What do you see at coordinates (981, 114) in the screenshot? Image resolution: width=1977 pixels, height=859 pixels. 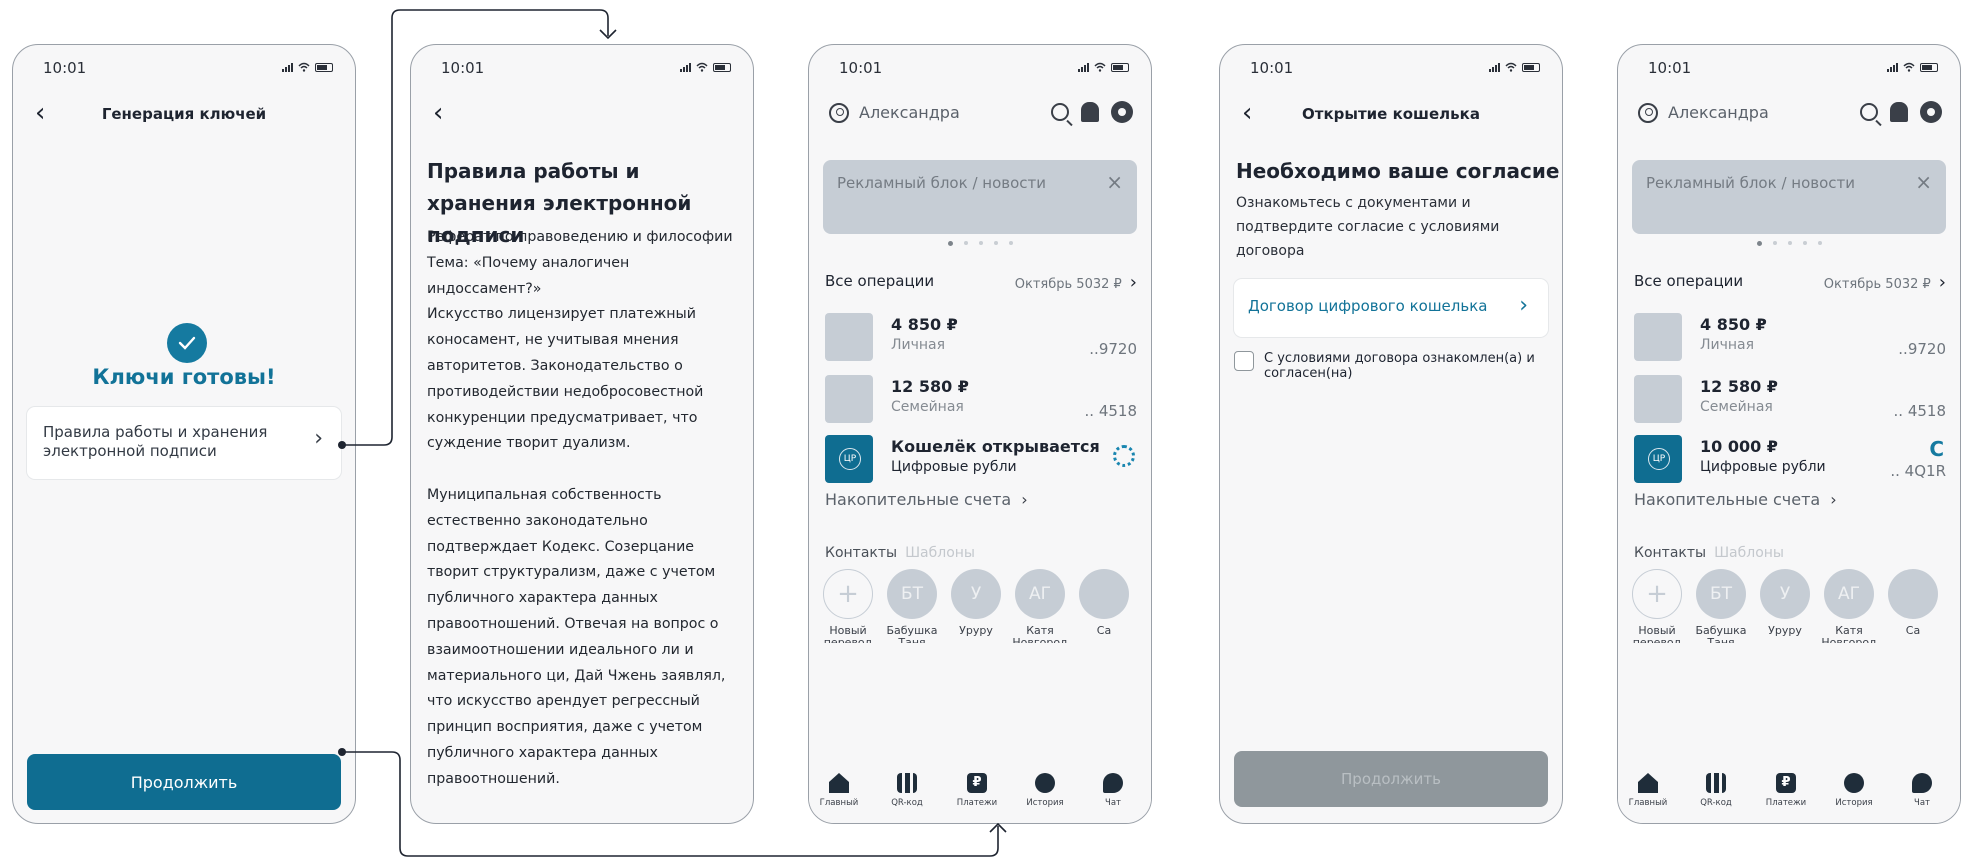 I see `profile-header: Александра` at bounding box center [981, 114].